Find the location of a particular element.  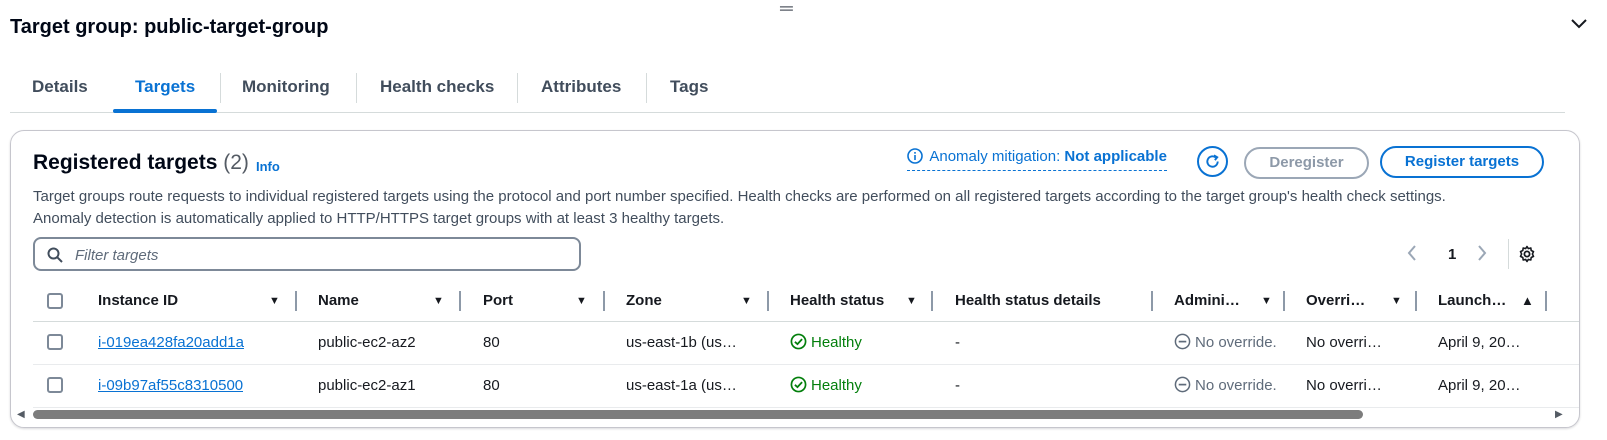

tab-targets: Targets is located at coordinates (165, 89).